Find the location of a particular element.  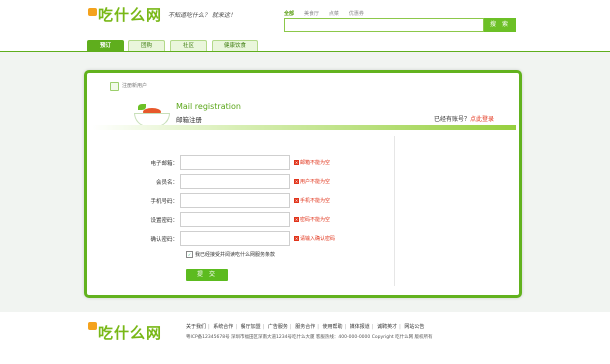

username-error-text: 用户不能为空 is located at coordinates (315, 182).